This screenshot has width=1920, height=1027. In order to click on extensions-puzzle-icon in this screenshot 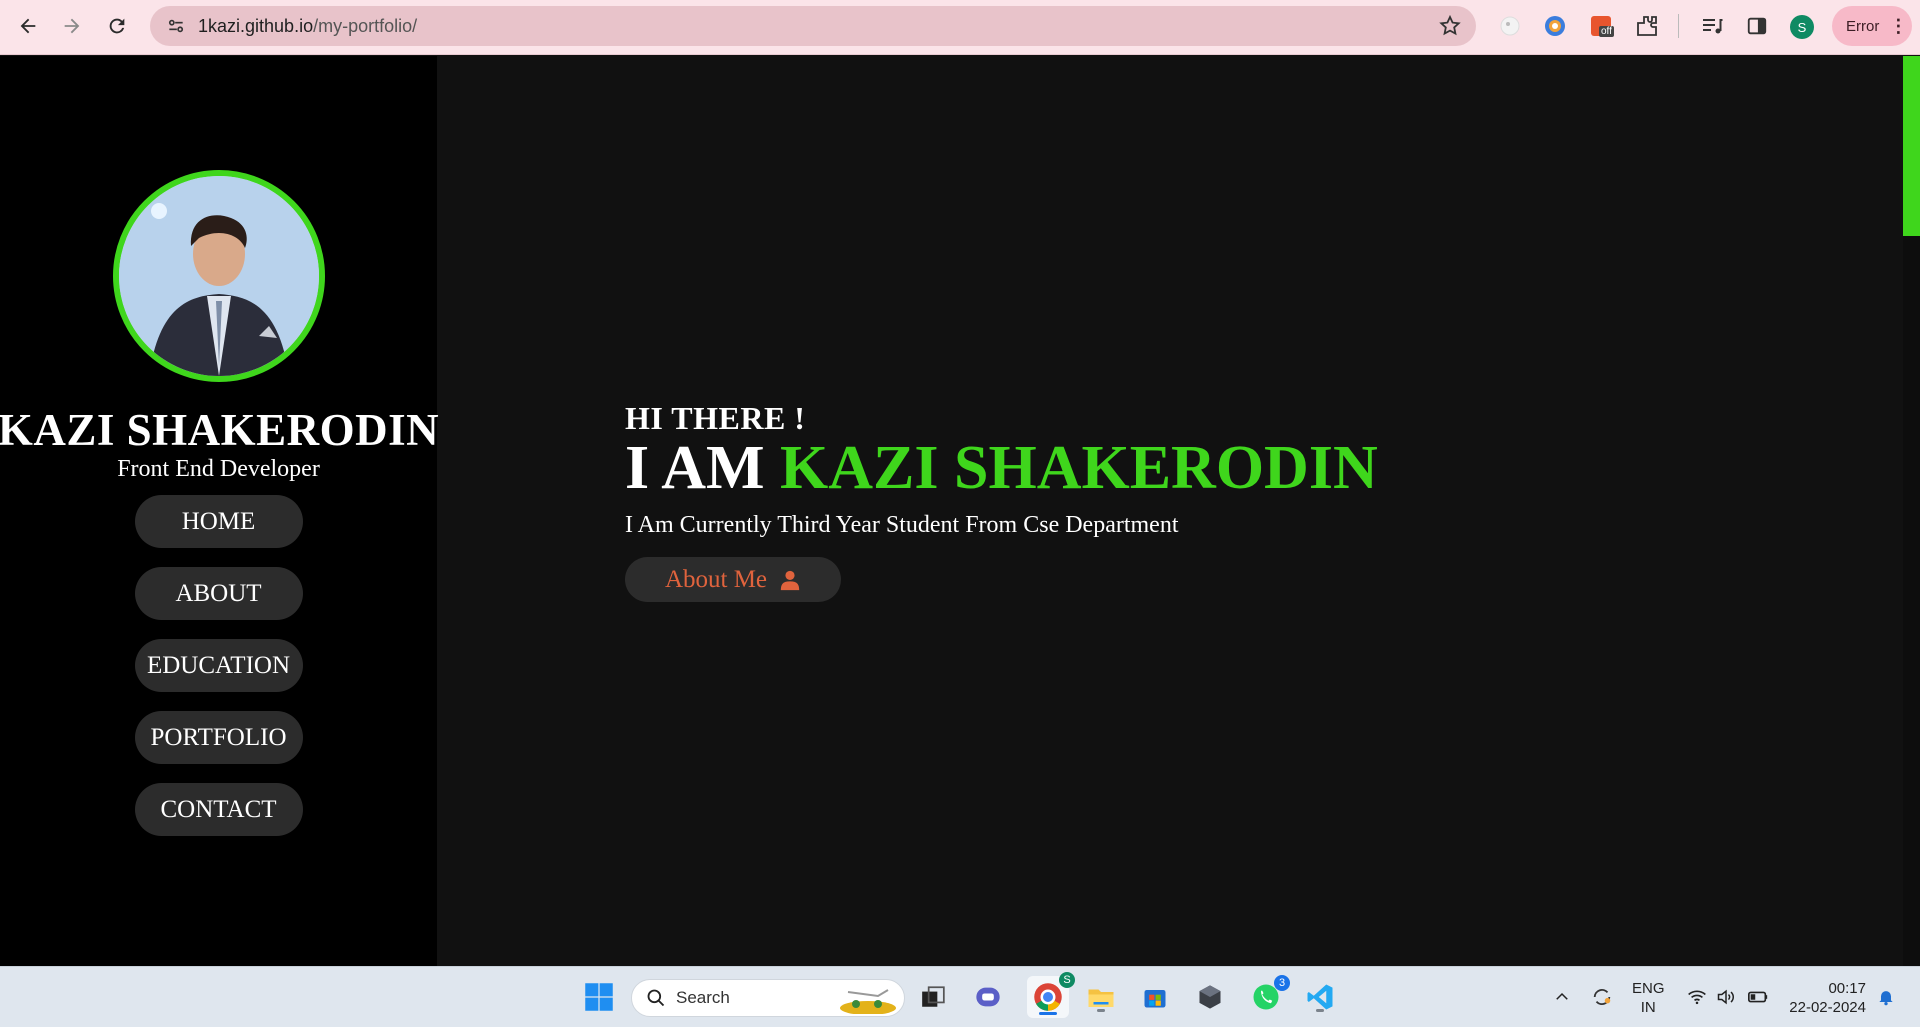, I will do `click(1647, 26)`.